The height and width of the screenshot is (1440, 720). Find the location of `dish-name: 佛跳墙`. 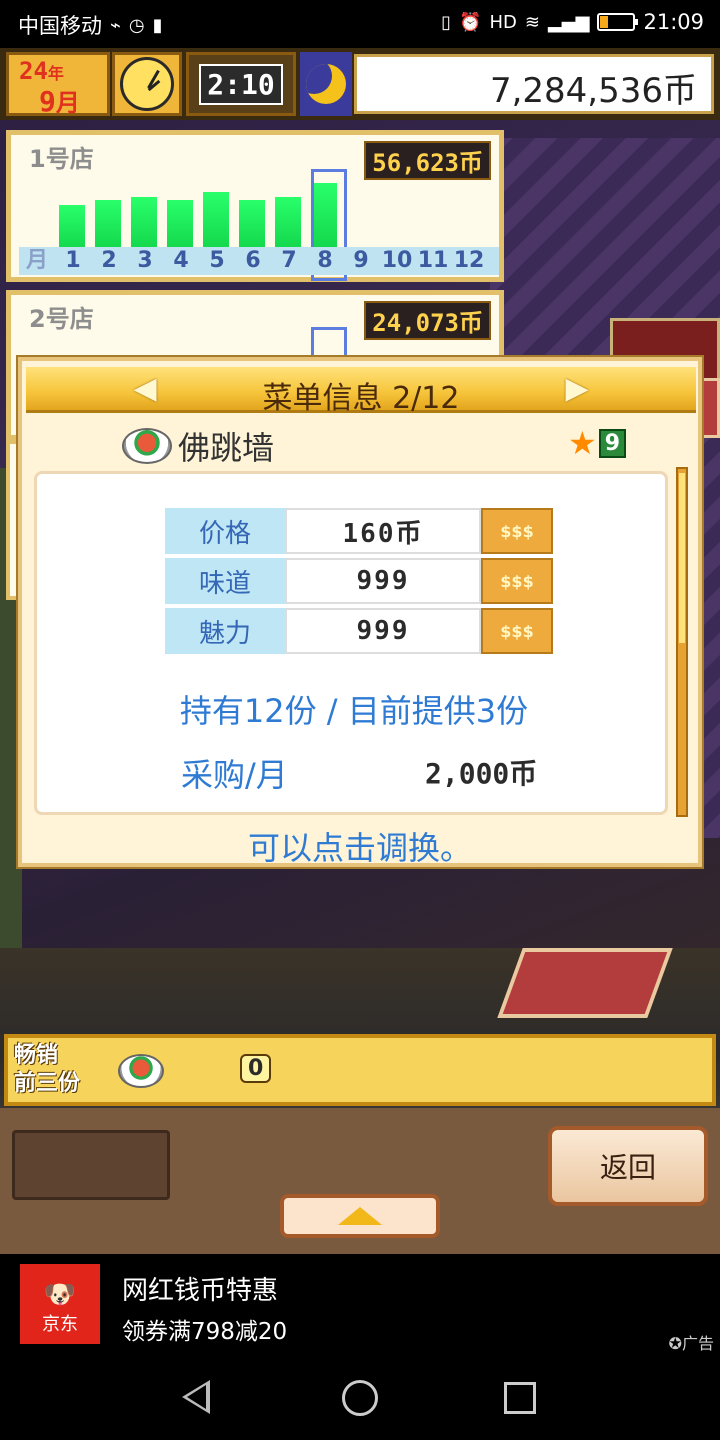

dish-name: 佛跳墙 is located at coordinates (226, 448).